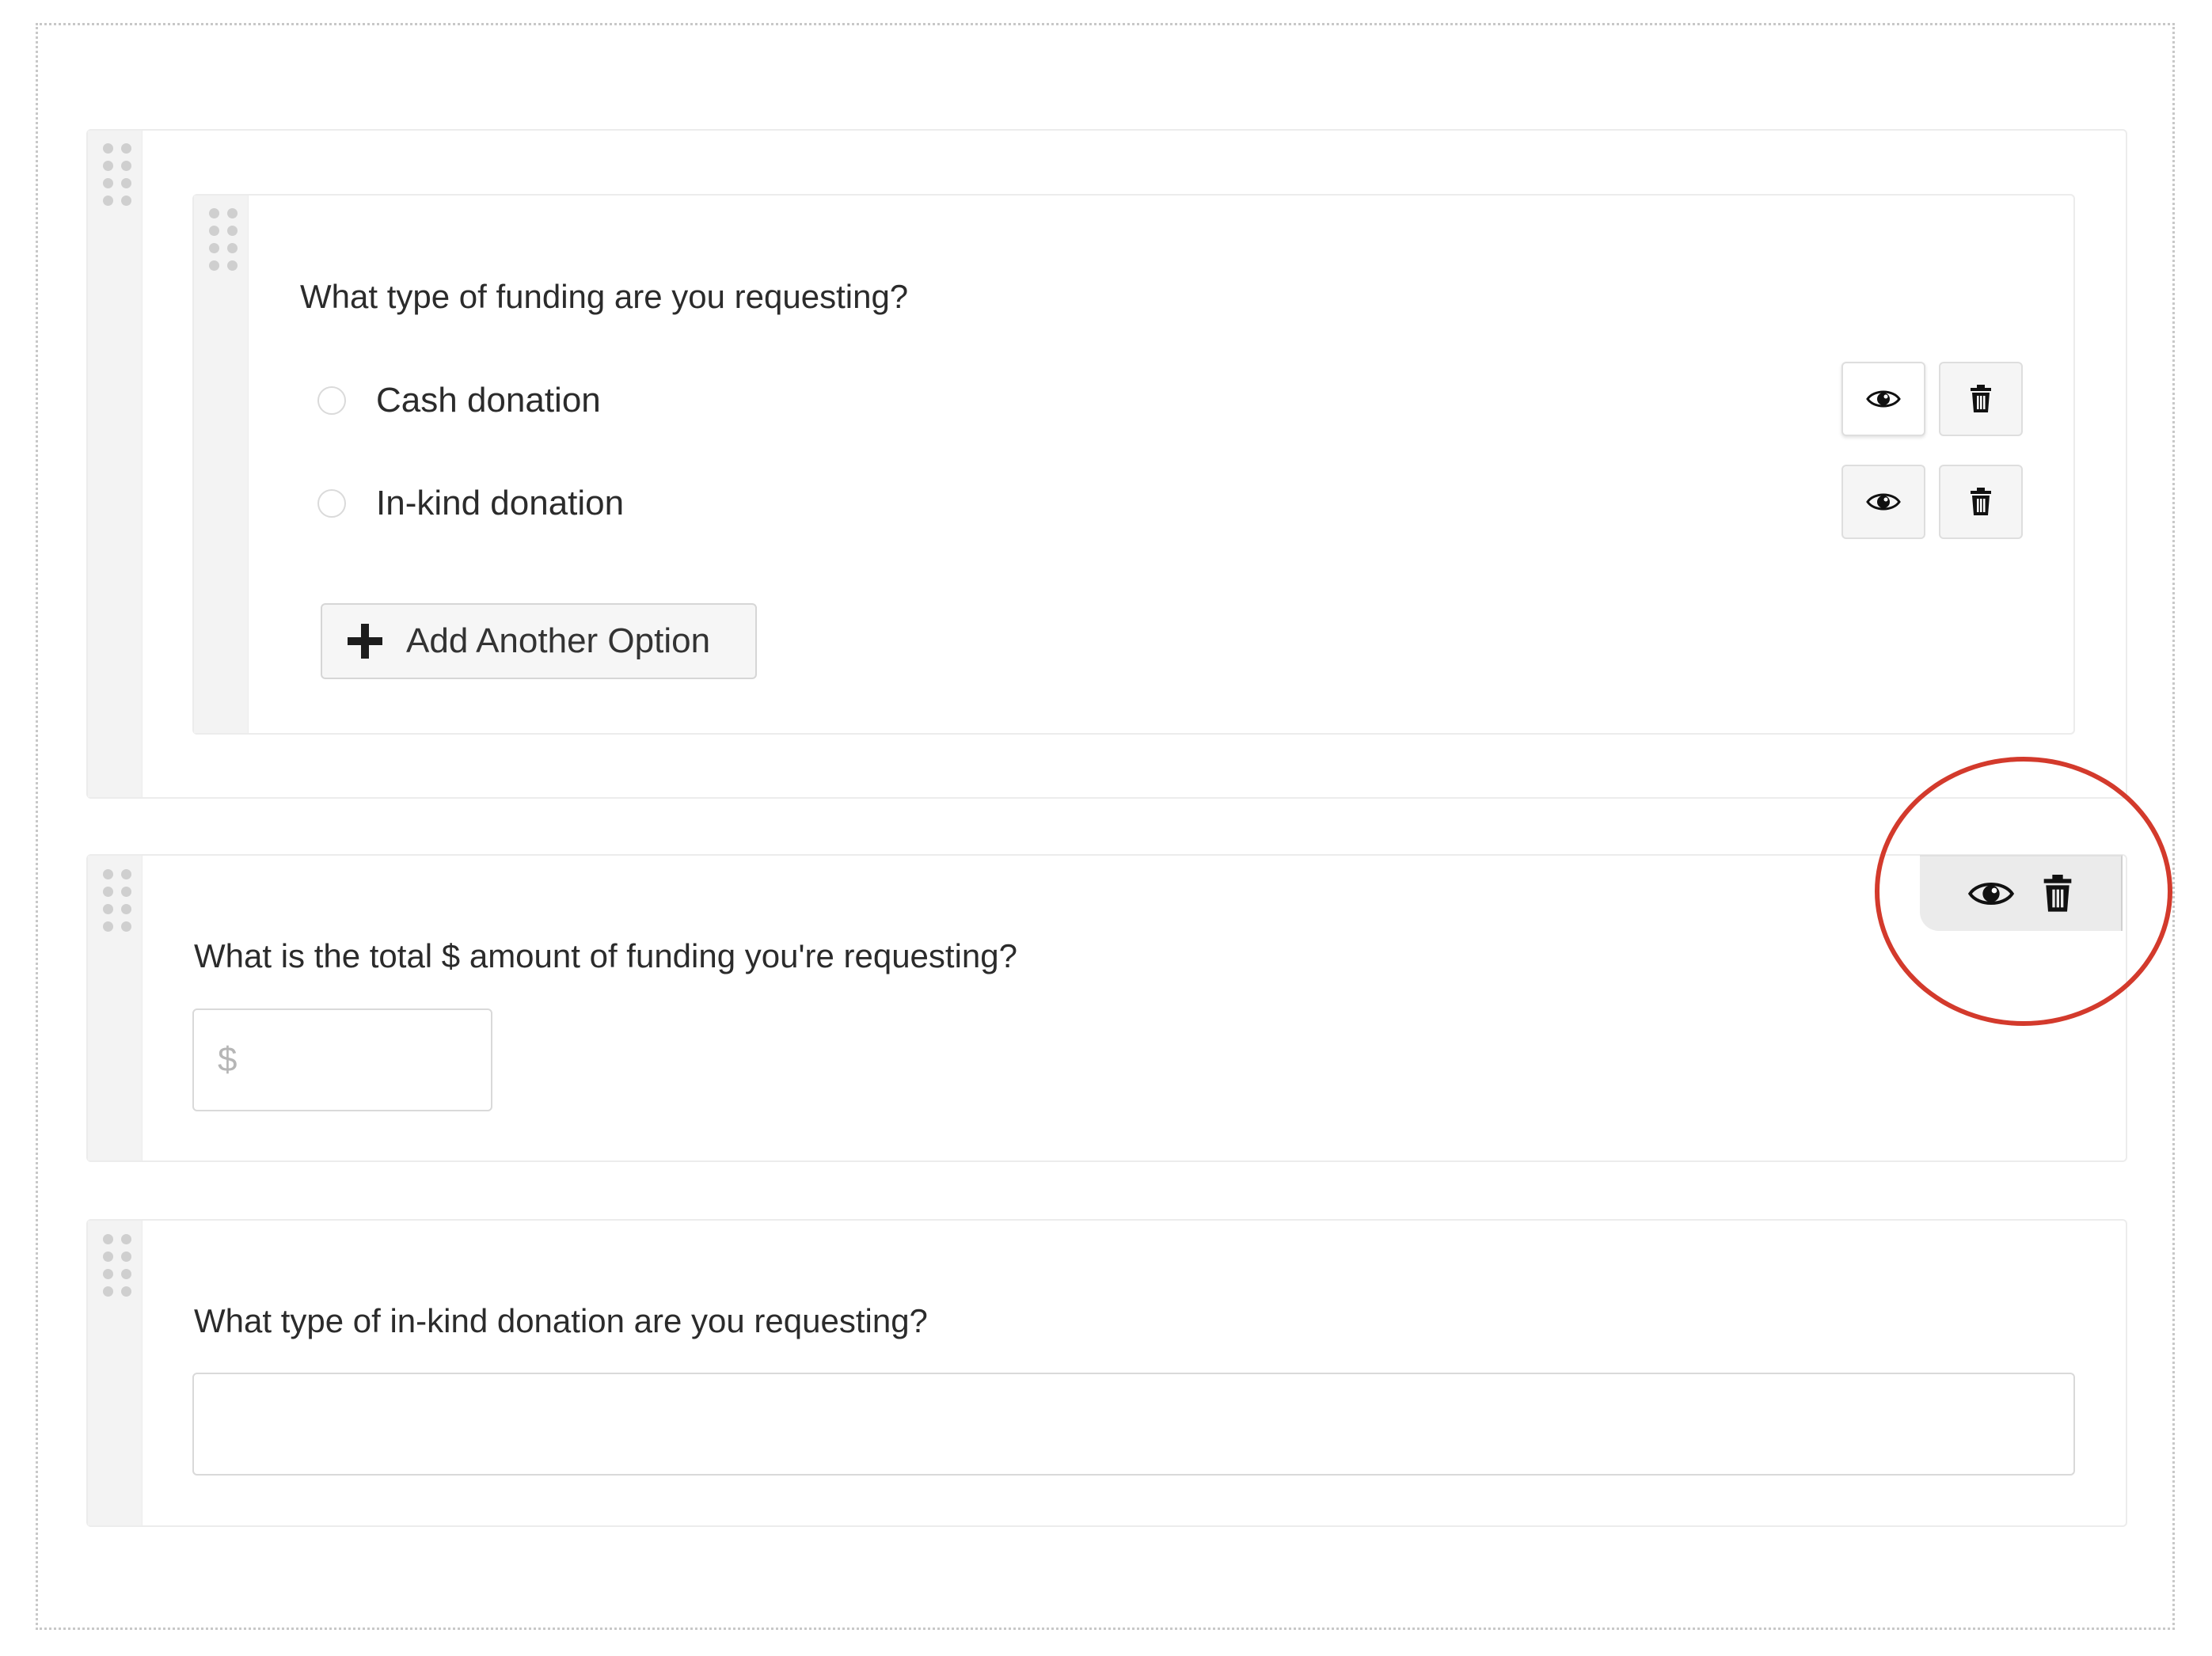 The height and width of the screenshot is (1656, 2212). What do you see at coordinates (1133, 1424) in the screenshot?
I see `in-kind-type-input` at bounding box center [1133, 1424].